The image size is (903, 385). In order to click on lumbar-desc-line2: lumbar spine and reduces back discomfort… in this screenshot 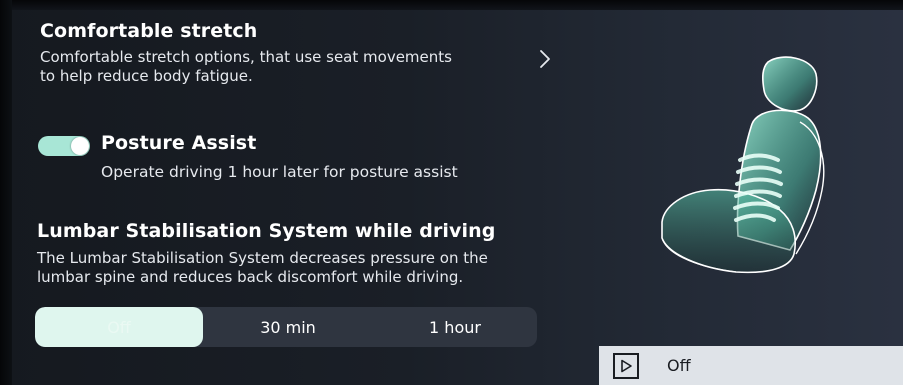, I will do `click(250, 277)`.